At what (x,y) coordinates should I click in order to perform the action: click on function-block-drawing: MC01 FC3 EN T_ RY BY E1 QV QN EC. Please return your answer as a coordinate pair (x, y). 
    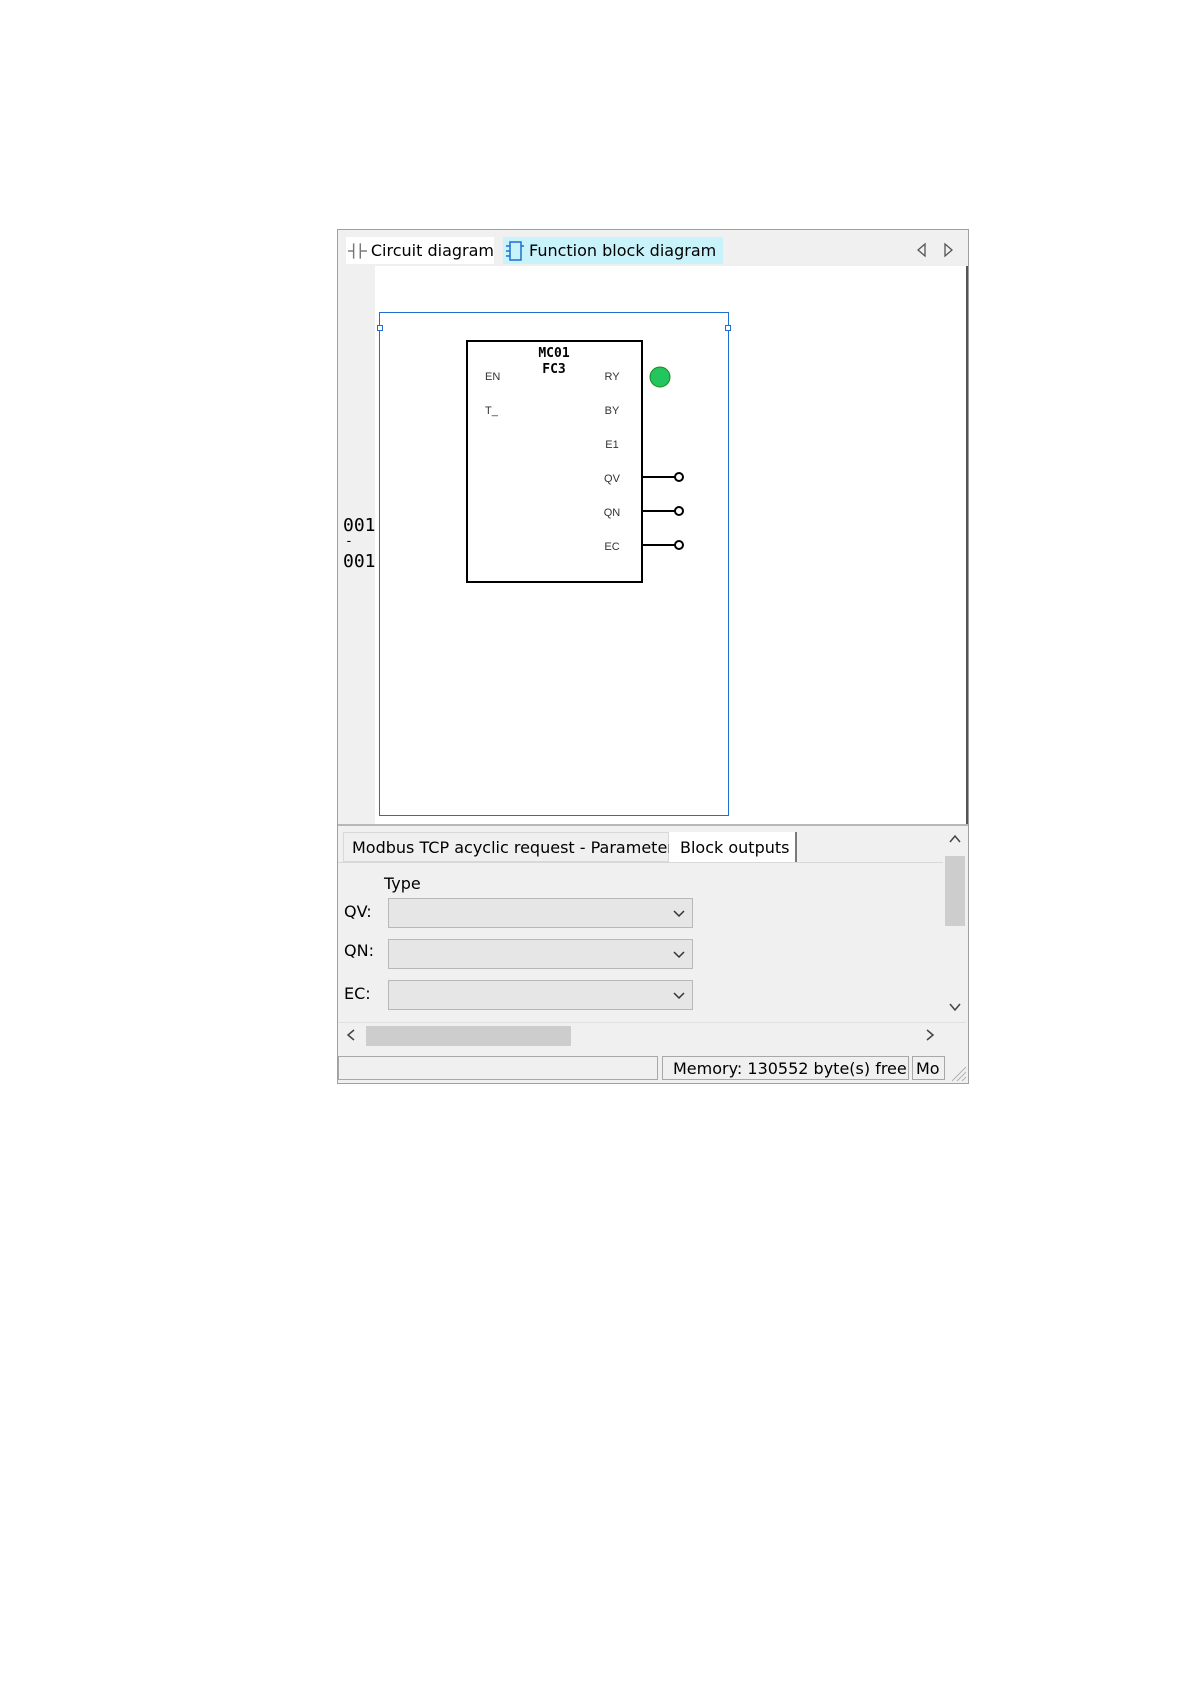
    Looking at the image, I should click on (575, 461).